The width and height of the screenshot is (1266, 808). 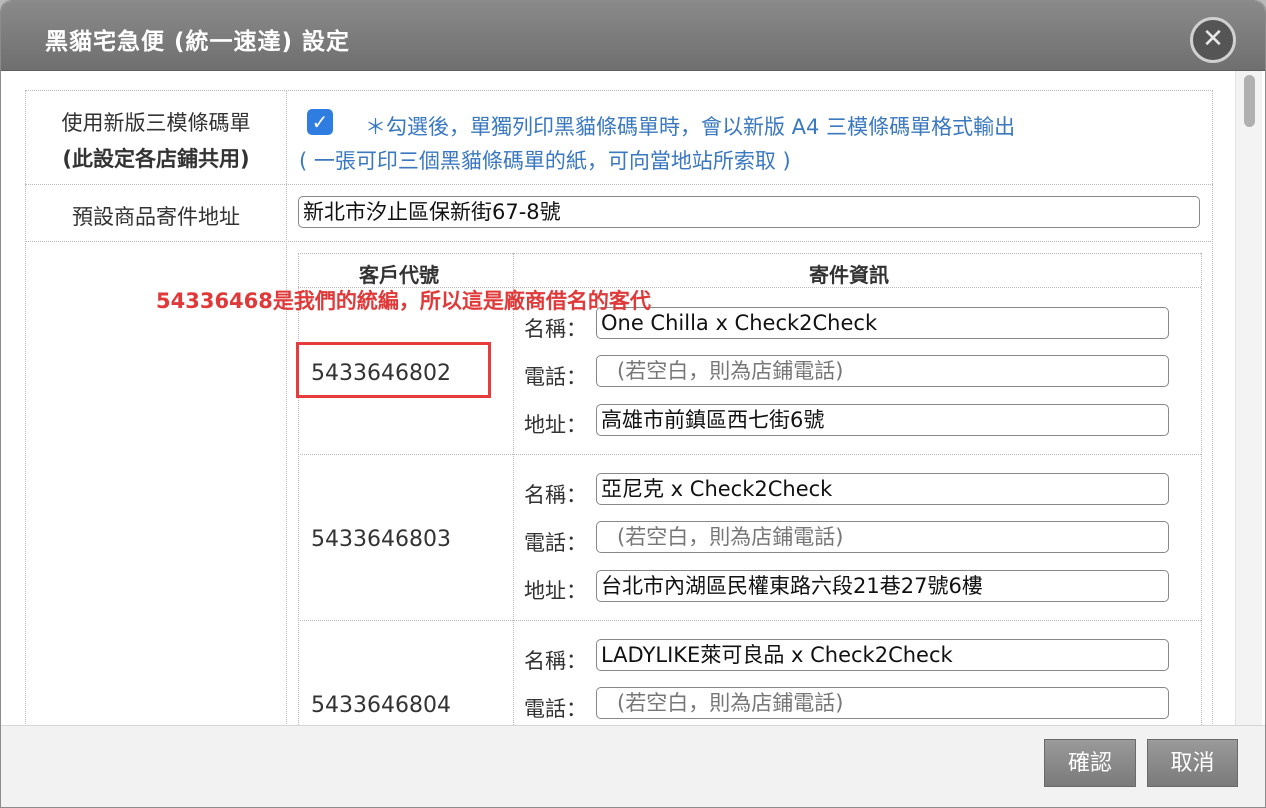 I want to click on inner-table-top, so click(x=749, y=253).